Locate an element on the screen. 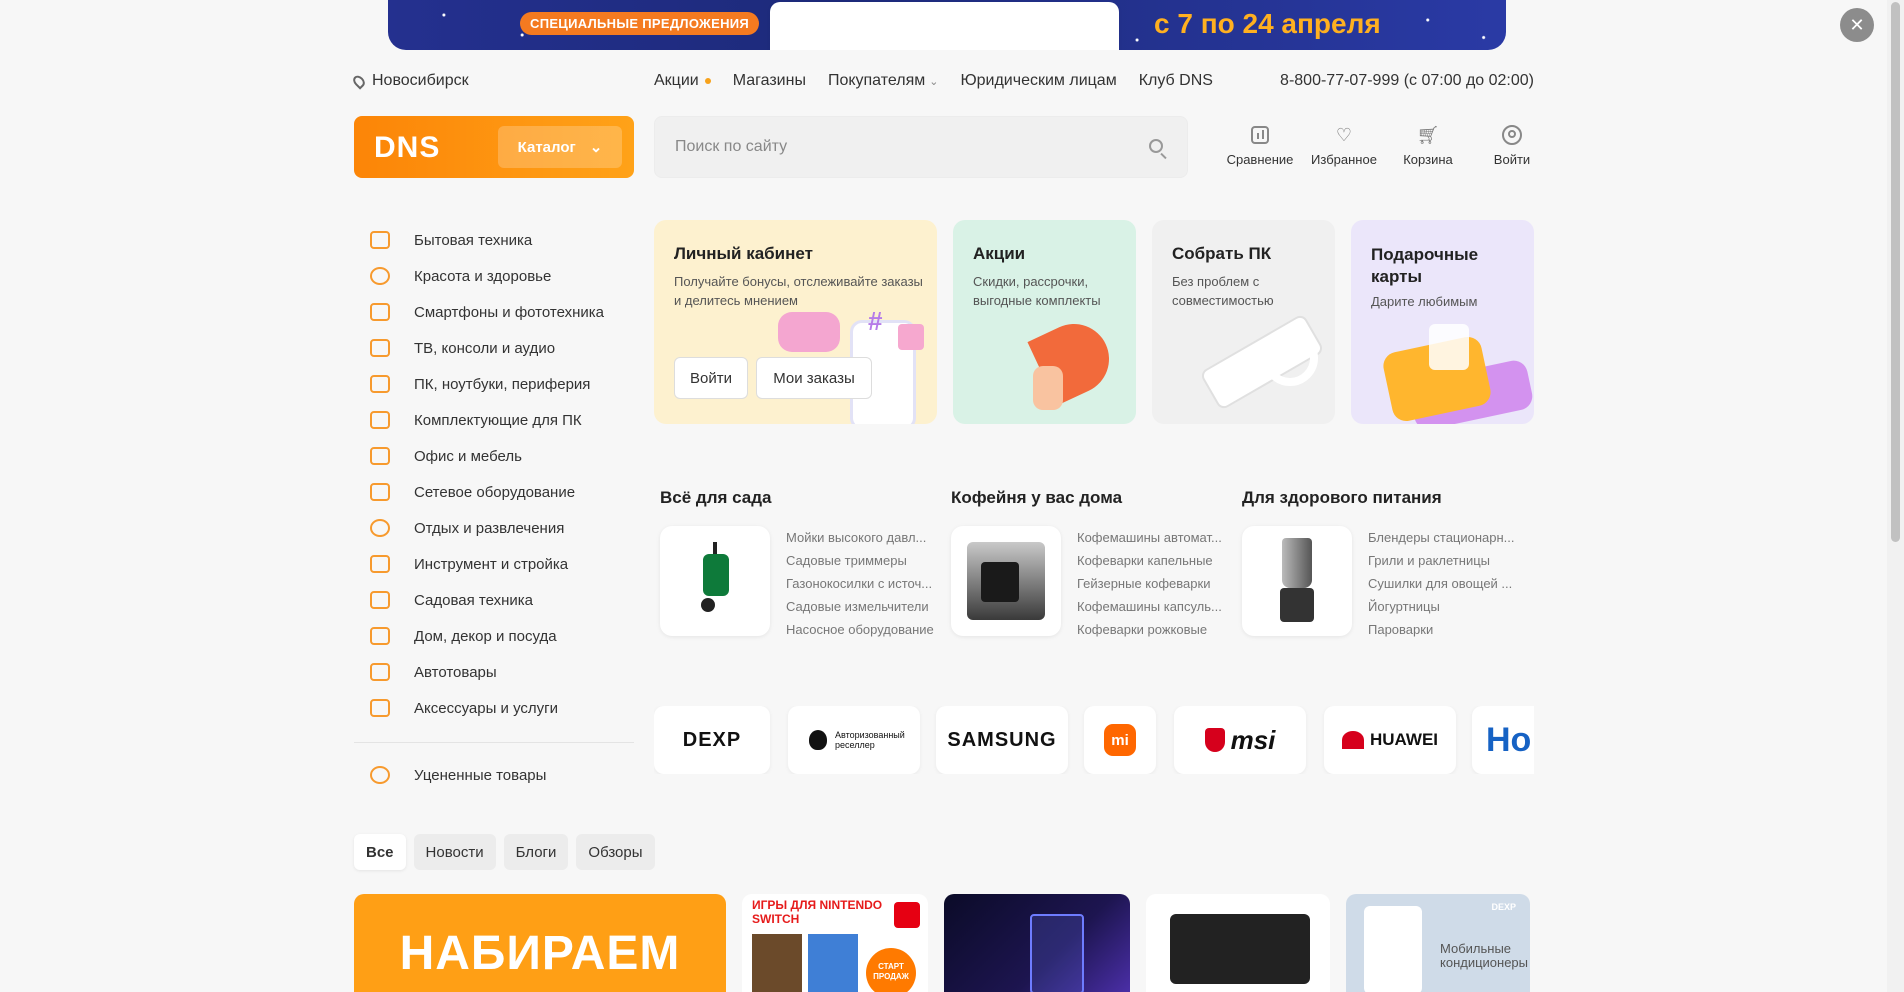 The height and width of the screenshot is (992, 1904). nav-link-business: Юридическим лицам is located at coordinates (1038, 81).